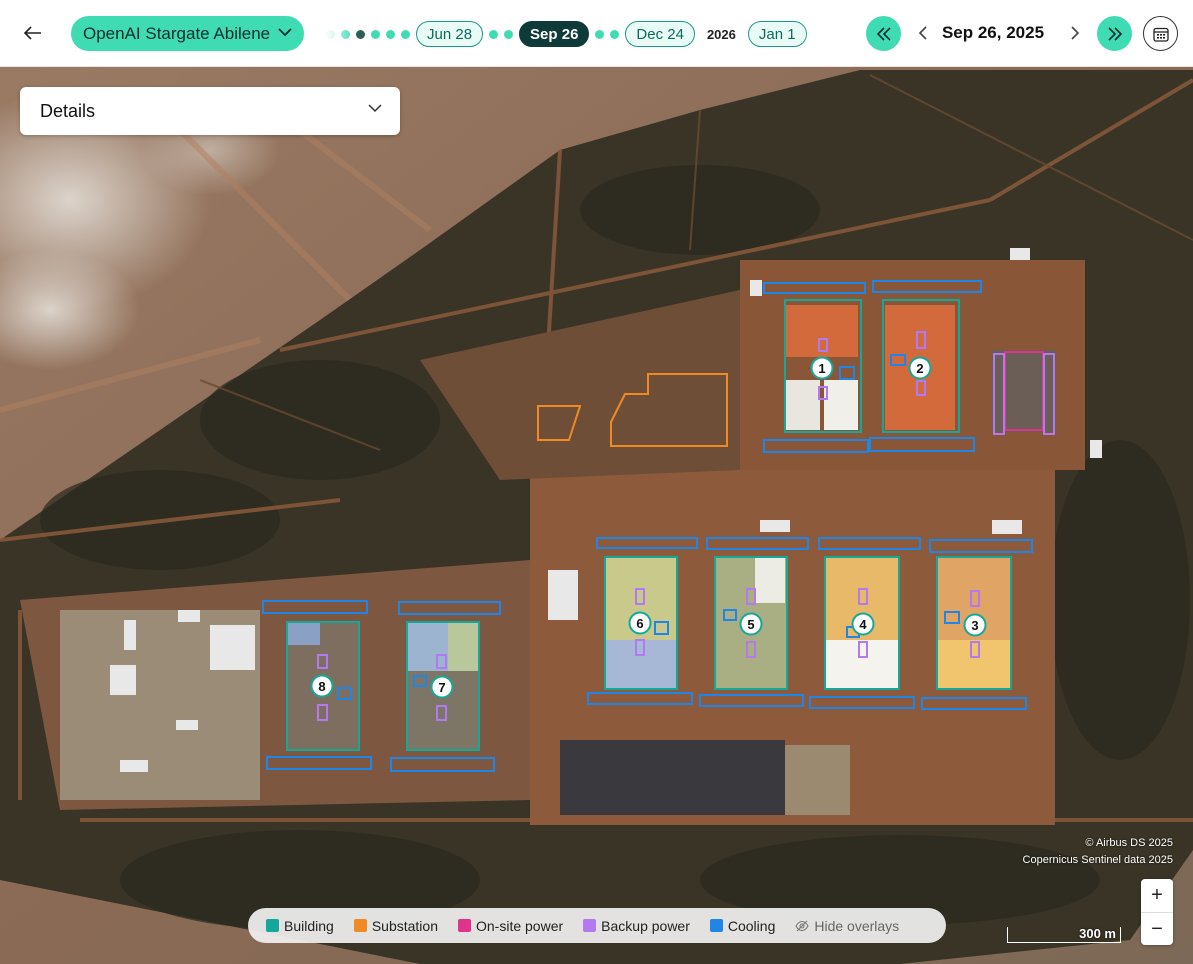  I want to click on chevron-right-icon, so click(1074, 33).